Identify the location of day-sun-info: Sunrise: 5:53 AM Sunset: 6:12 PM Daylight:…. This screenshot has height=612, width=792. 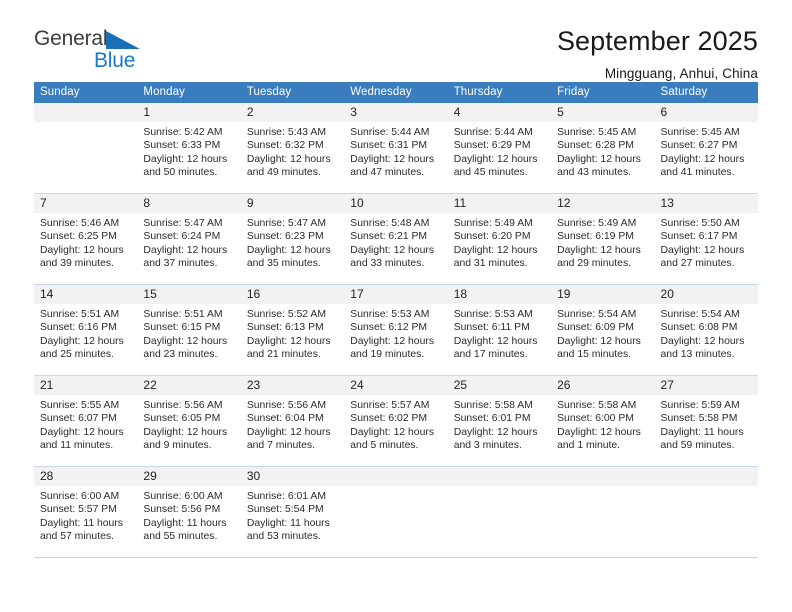
(395, 333).